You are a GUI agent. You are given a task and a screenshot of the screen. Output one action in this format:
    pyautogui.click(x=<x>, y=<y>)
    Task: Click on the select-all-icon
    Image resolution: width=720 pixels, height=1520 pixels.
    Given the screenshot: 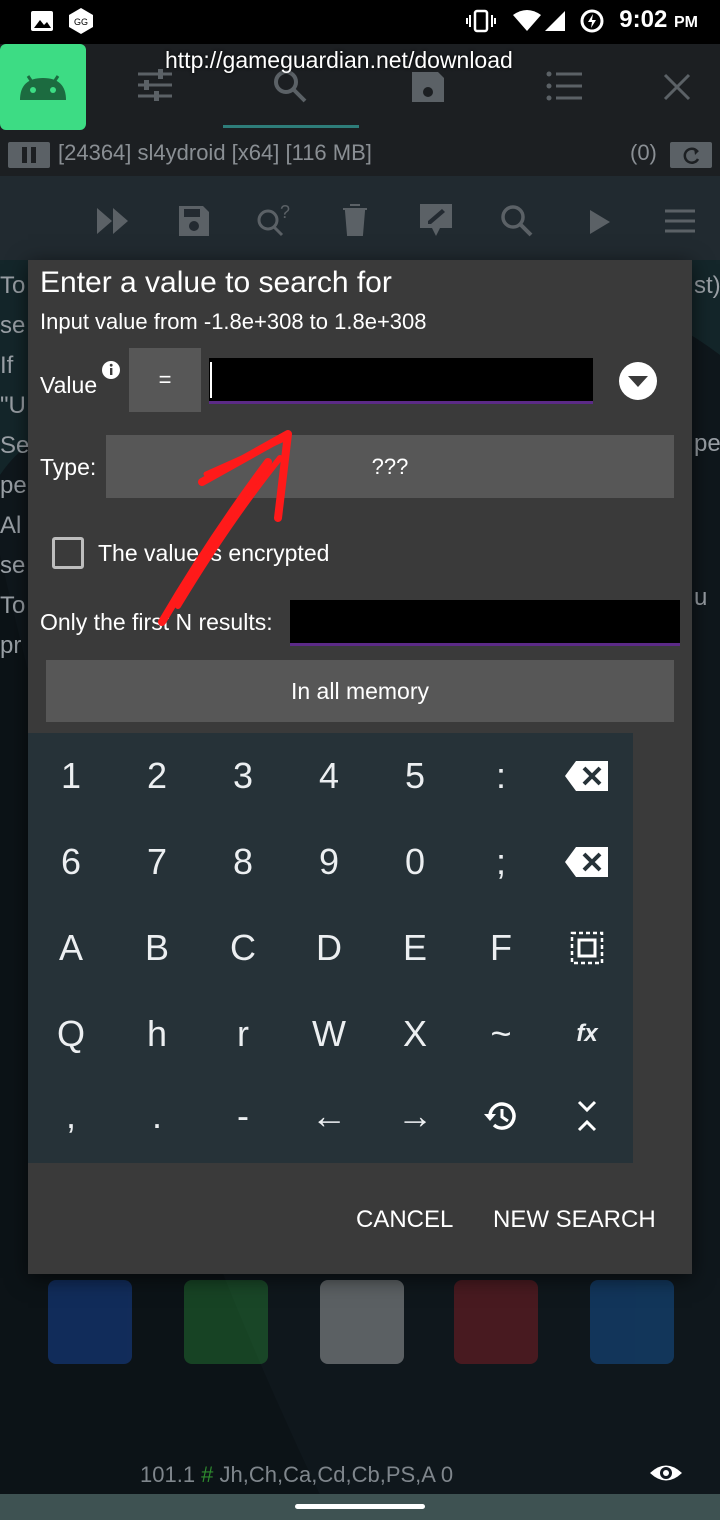 What is the action you would take?
    pyautogui.click(x=587, y=948)
    